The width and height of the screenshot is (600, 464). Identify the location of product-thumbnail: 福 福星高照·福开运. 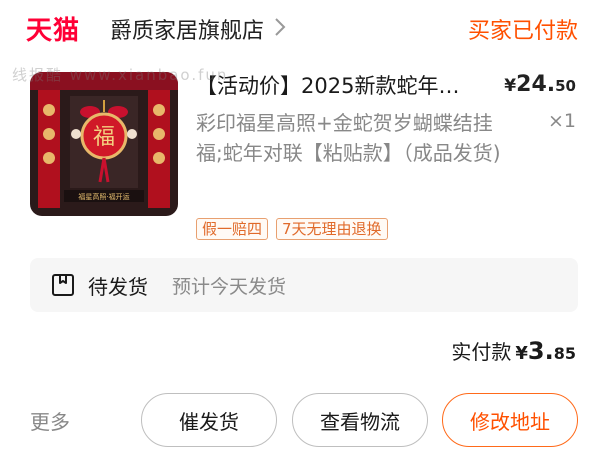
(104, 144).